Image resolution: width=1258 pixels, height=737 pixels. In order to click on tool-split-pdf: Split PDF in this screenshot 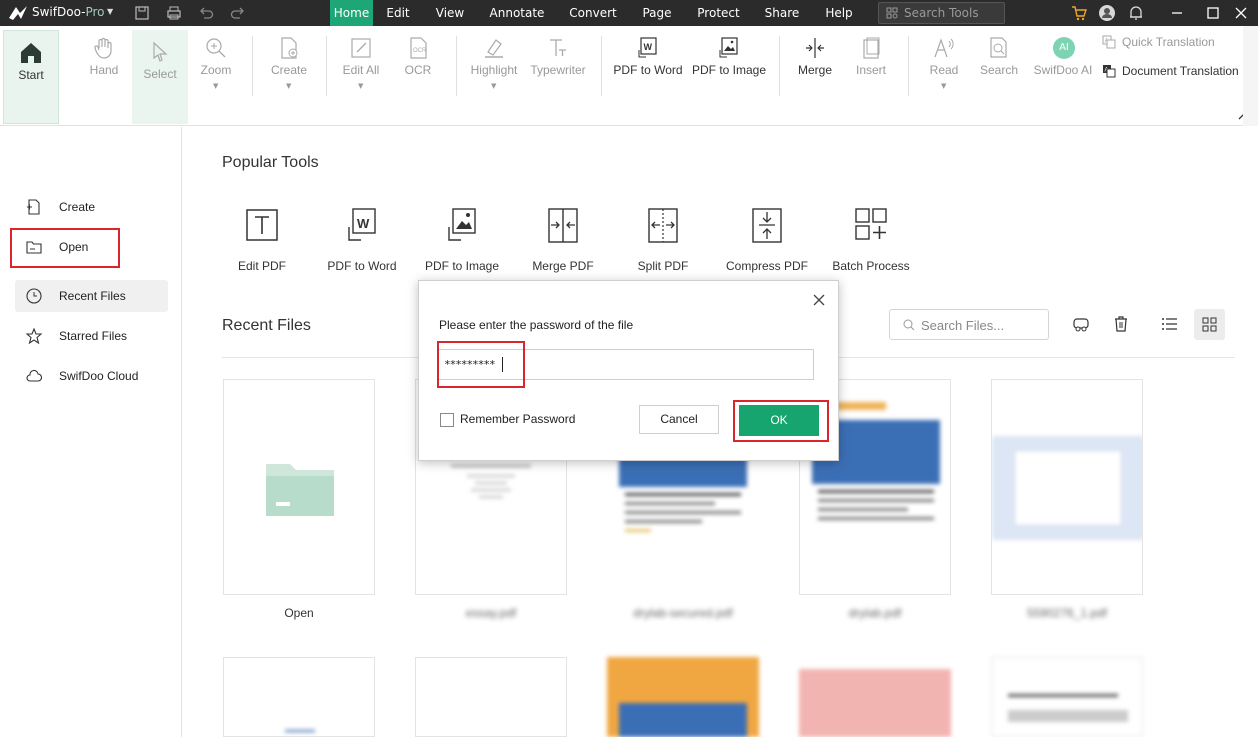, I will do `click(663, 240)`.